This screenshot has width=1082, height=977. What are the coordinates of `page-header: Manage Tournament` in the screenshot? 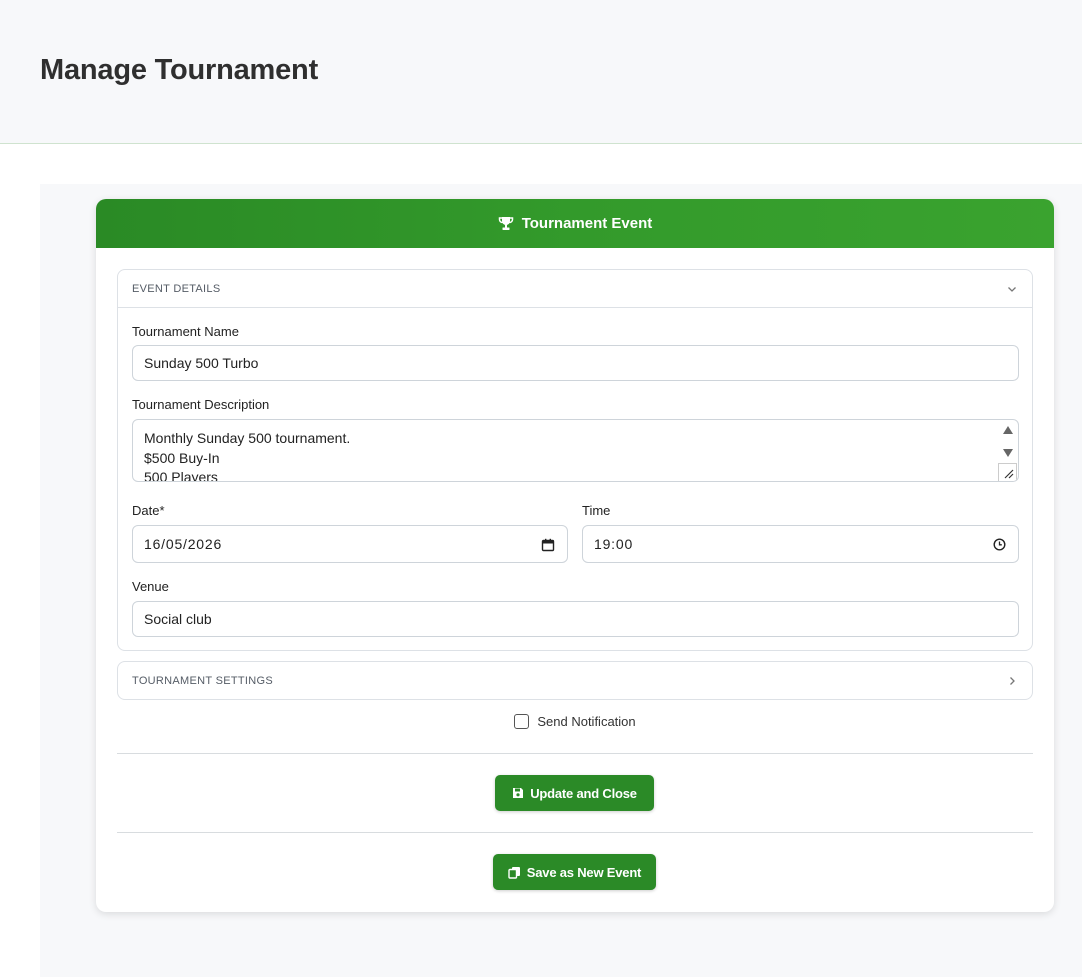 It's located at (541, 72).